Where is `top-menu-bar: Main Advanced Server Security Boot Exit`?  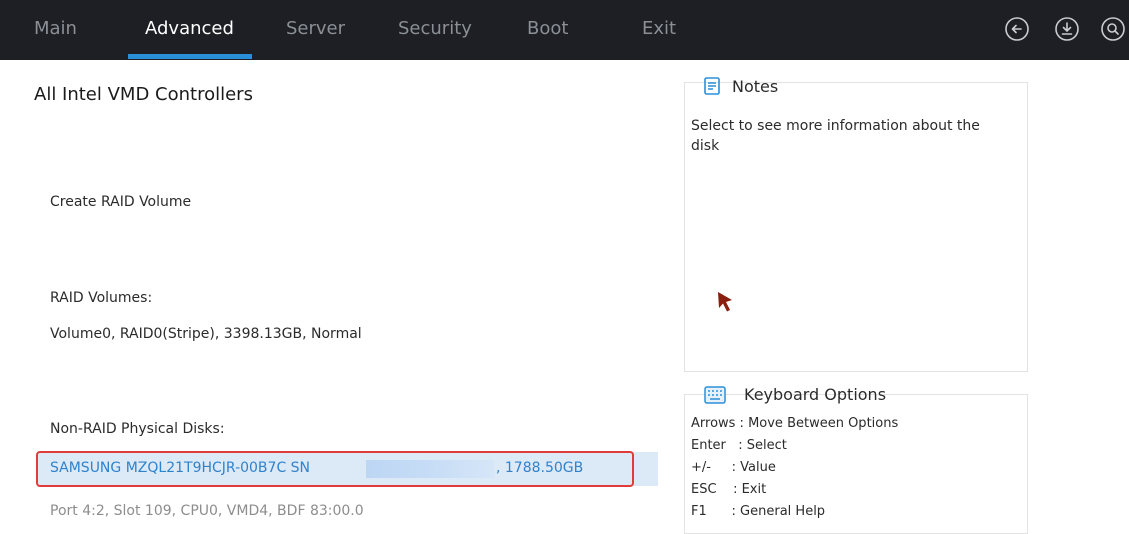 top-menu-bar: Main Advanced Server Security Boot Exit is located at coordinates (564, 30).